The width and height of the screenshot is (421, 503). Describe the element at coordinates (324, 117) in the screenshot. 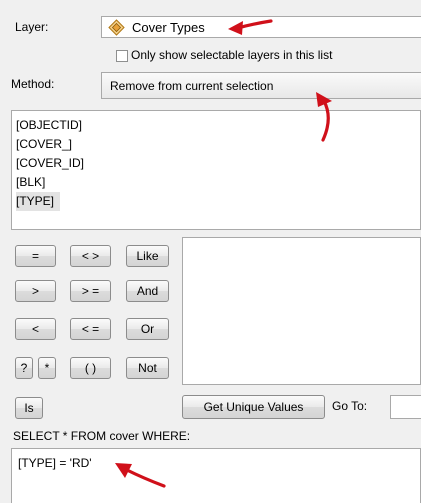

I see `arrow-method-icon` at that location.